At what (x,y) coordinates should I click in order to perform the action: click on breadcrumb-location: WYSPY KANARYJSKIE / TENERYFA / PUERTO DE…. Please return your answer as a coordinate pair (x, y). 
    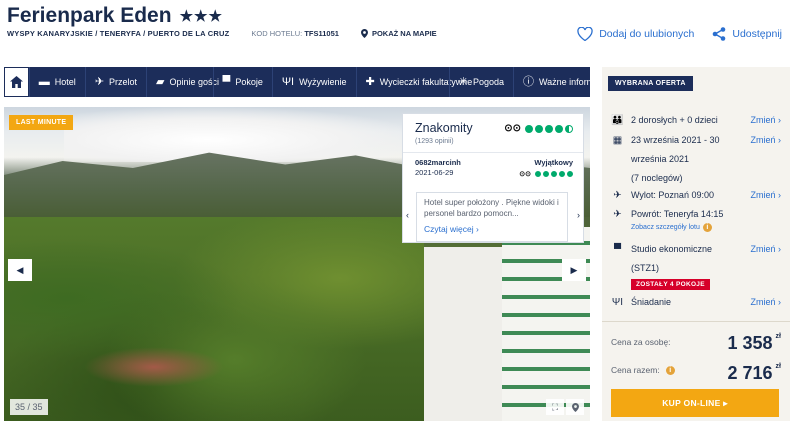
    Looking at the image, I should click on (118, 33).